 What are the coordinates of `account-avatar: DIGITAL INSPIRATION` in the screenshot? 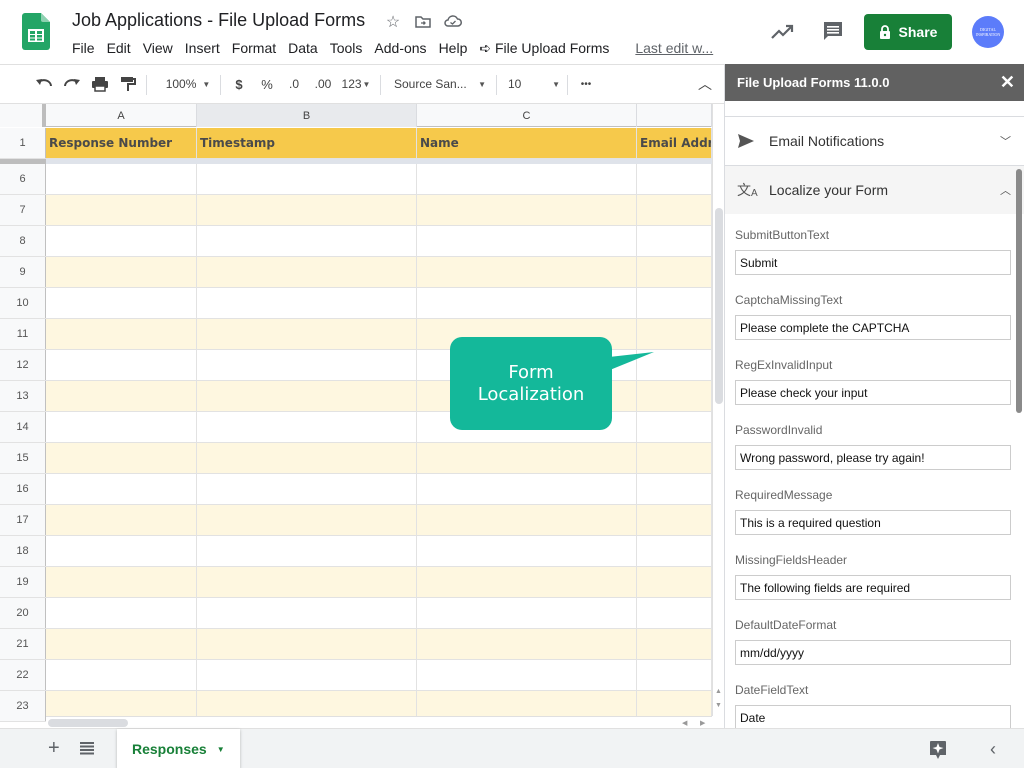 It's located at (988, 32).